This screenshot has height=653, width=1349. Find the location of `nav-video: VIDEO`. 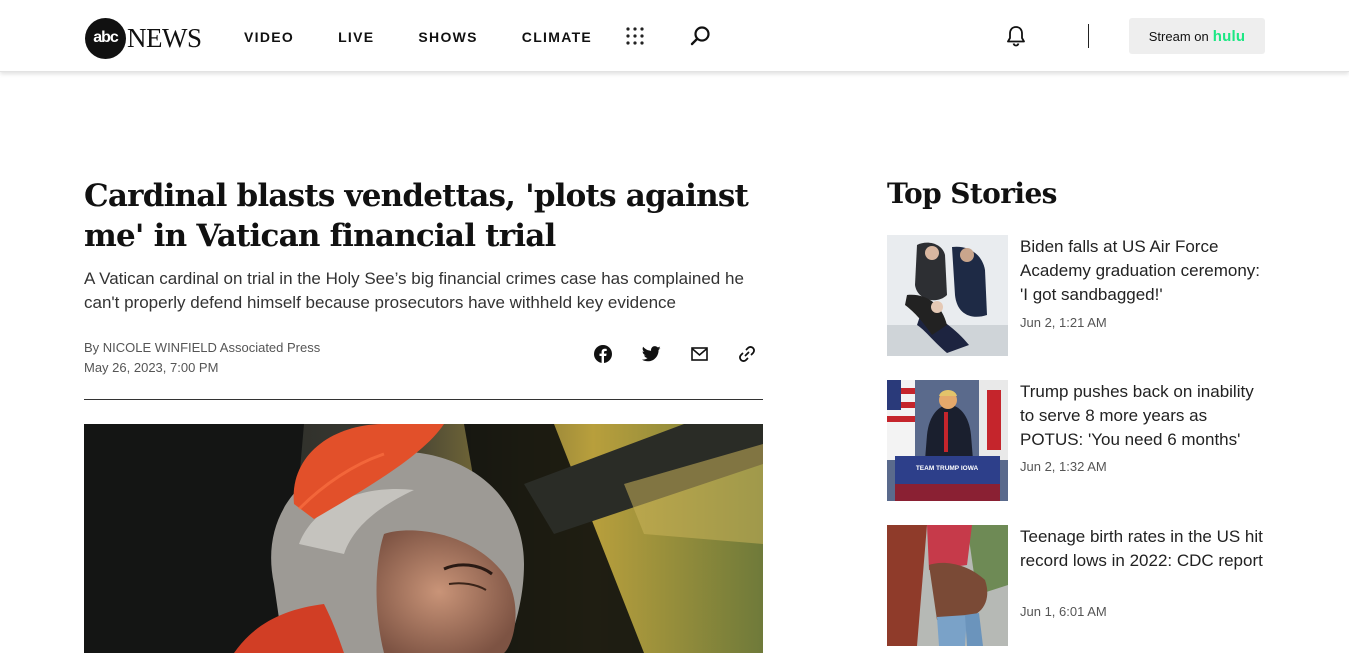

nav-video: VIDEO is located at coordinates (269, 37).